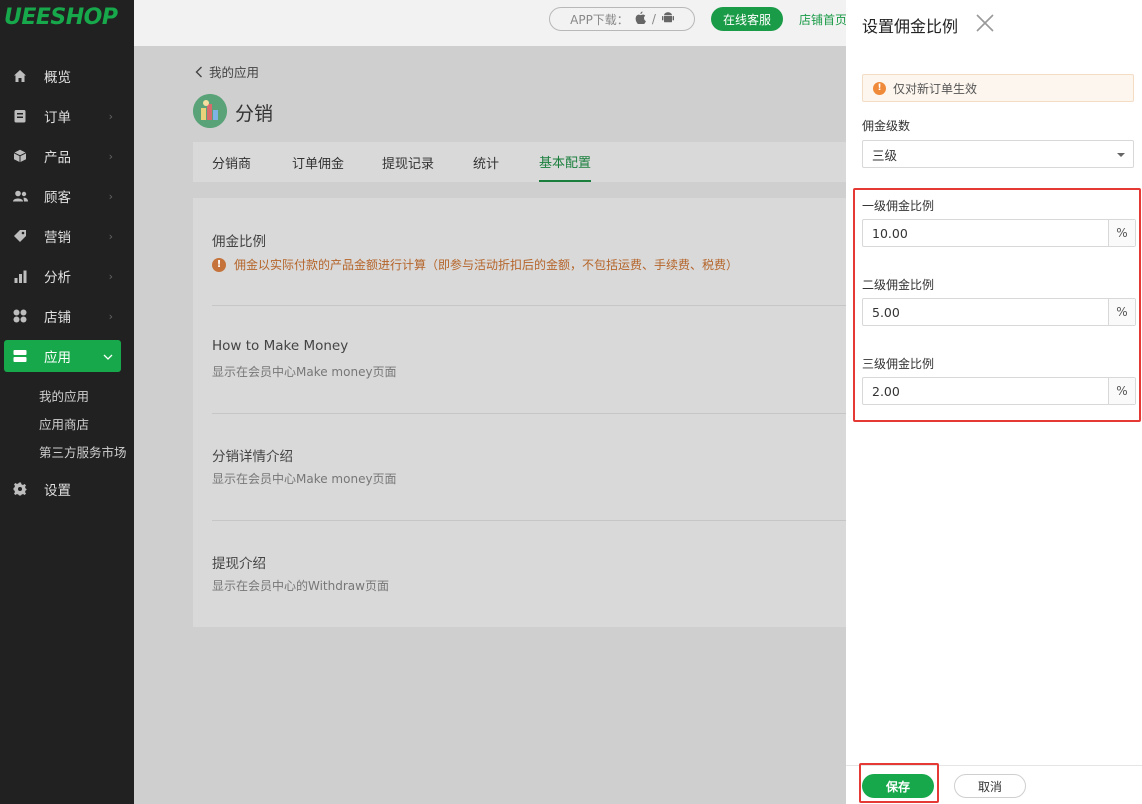 The image size is (1142, 804). What do you see at coordinates (1121, 155) in the screenshot?
I see `caret-down-icon` at bounding box center [1121, 155].